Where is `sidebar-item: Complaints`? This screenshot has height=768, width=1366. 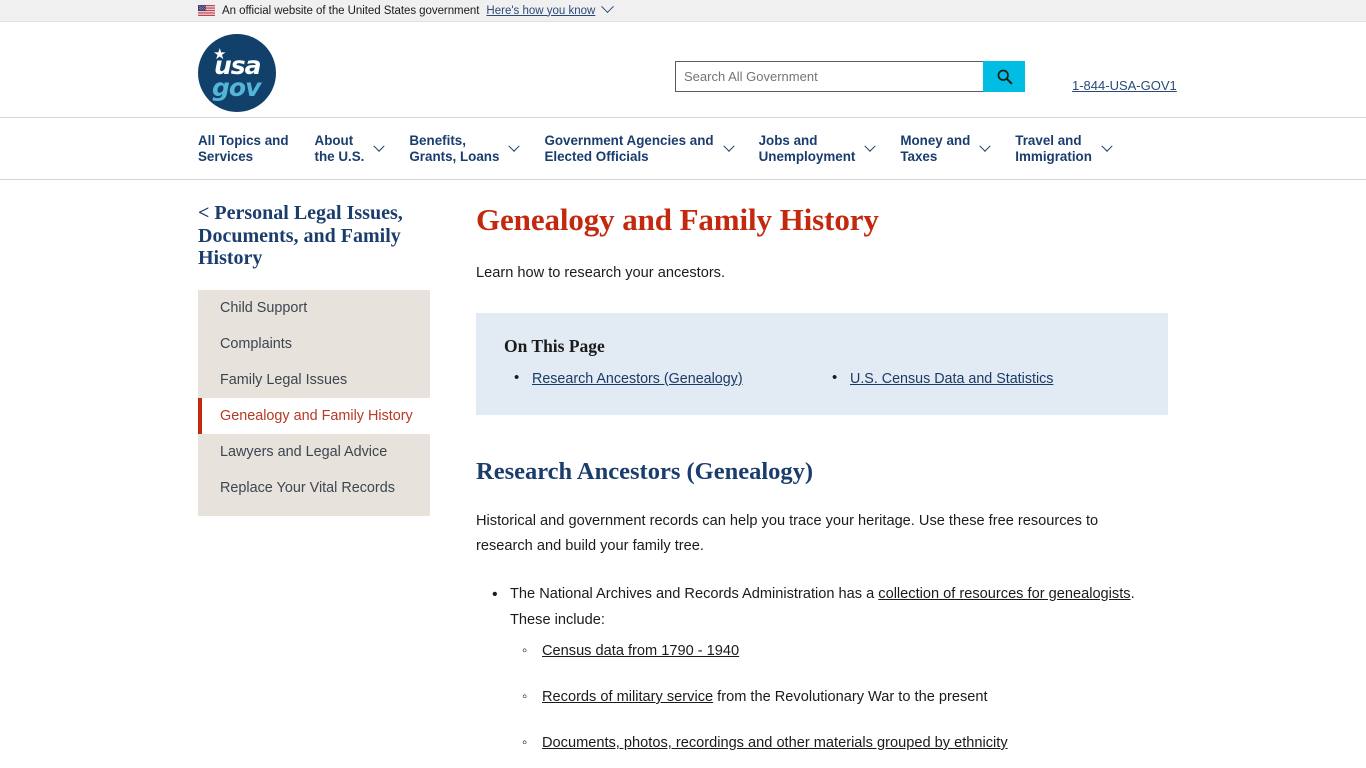
sidebar-item: Complaints is located at coordinates (314, 344).